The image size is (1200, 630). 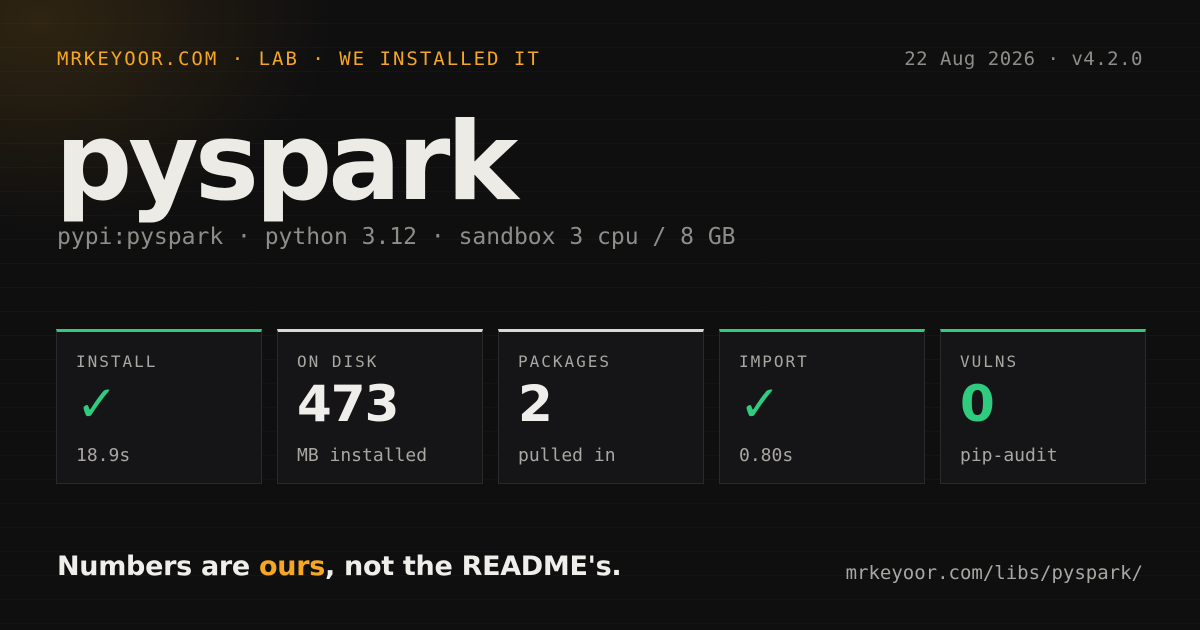 What do you see at coordinates (567, 455) in the screenshot?
I see `card-sub: pulled in` at bounding box center [567, 455].